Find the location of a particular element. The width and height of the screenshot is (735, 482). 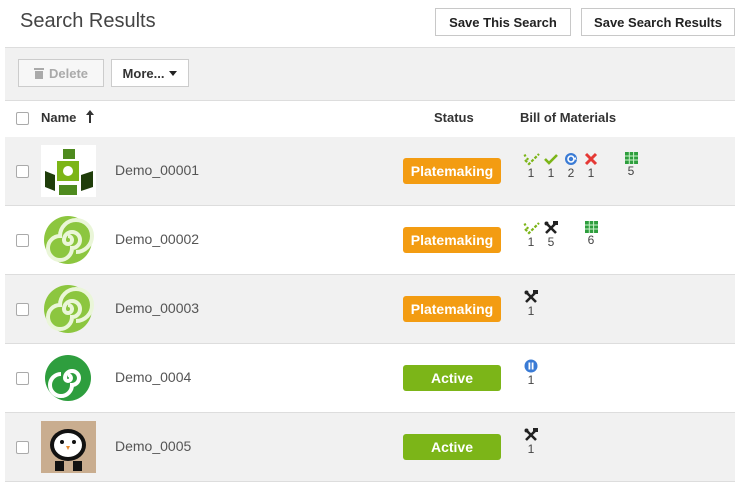

table-row: Demo_00001 Platemaking 1 1 2 1 5 is located at coordinates (370, 171).